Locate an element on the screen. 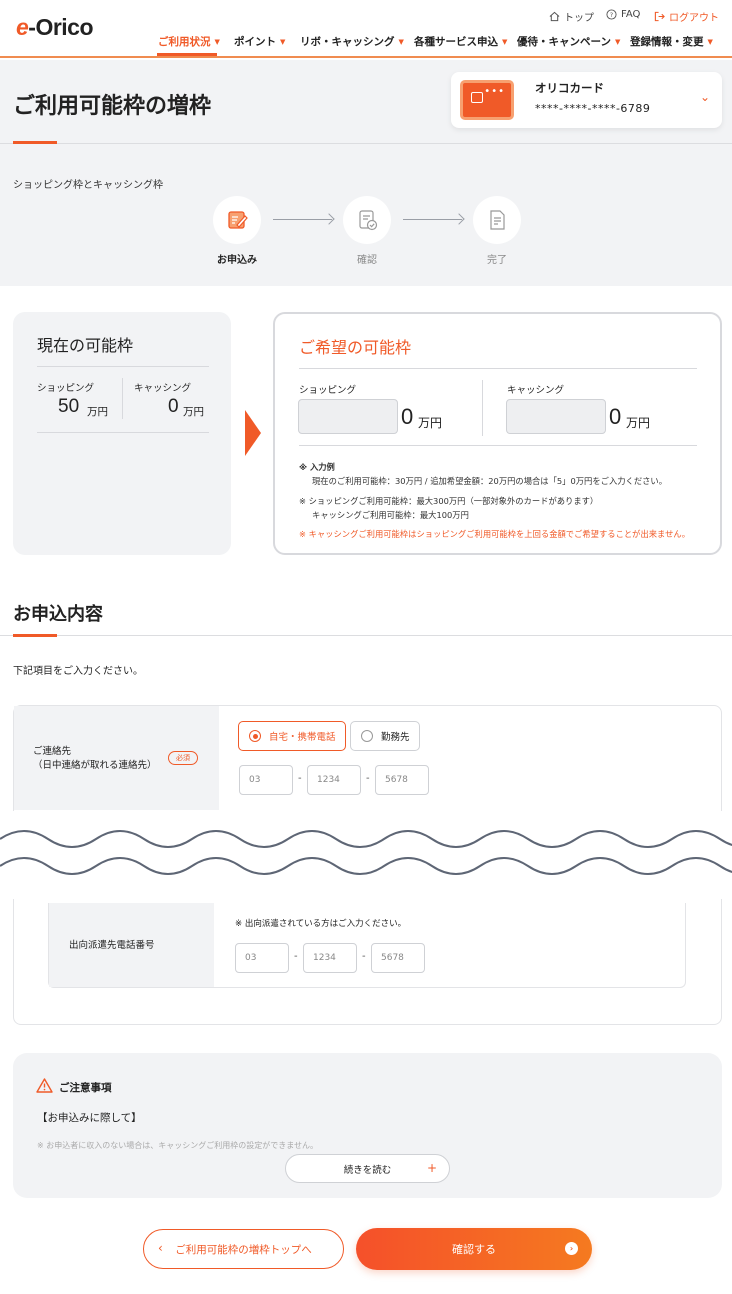 This screenshot has height=1294, width=732. back-to-top-button: ‹ ご利用可能枠の増枠トップへ is located at coordinates (243, 1249).